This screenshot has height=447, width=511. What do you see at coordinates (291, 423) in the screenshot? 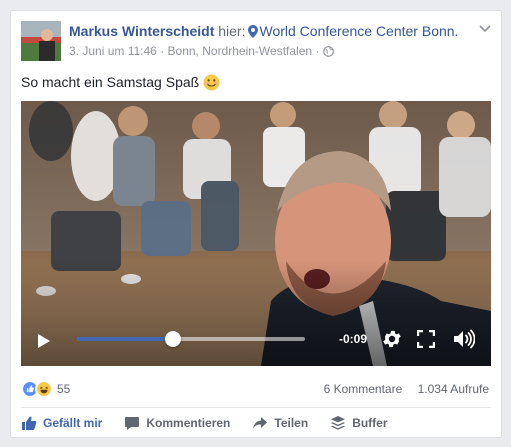
I see `share-button-label: Teilen` at bounding box center [291, 423].